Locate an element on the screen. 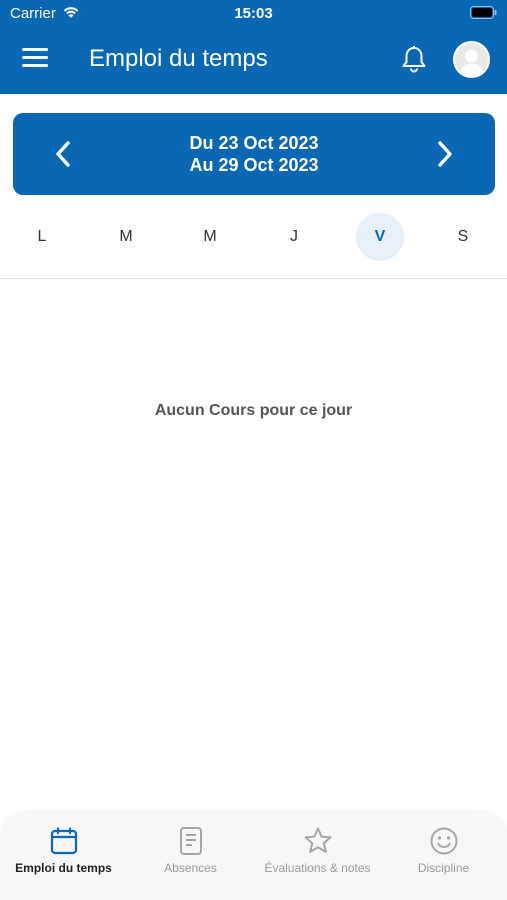 The width and height of the screenshot is (507, 900). divider is located at coordinates (253, 278).